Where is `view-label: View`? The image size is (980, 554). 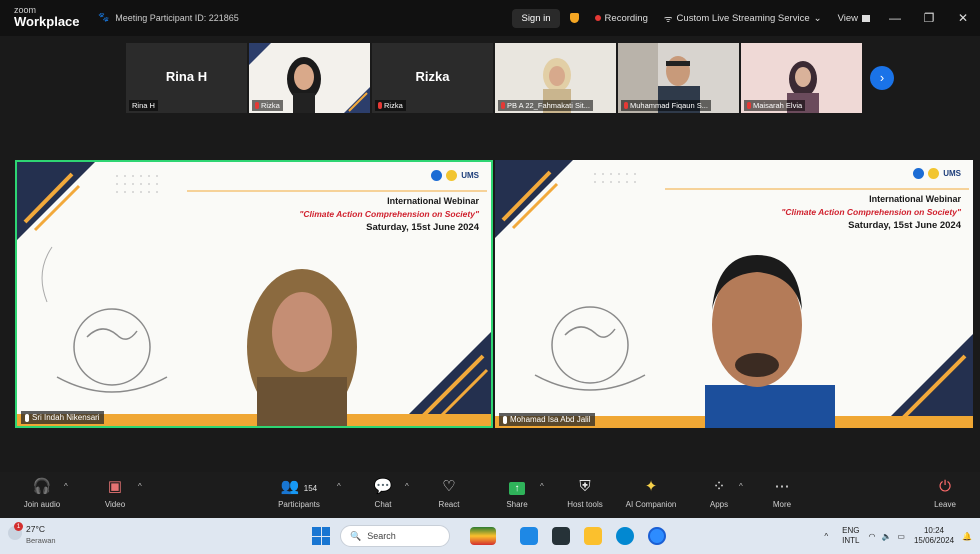
view-label: View is located at coordinates (847, 18).